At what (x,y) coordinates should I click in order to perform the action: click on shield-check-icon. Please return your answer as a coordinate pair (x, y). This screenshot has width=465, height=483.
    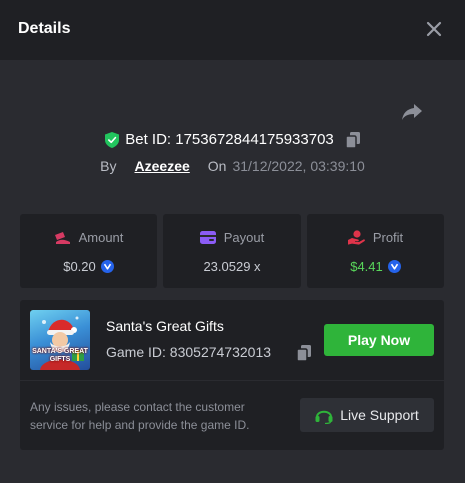
    Looking at the image, I should click on (112, 139).